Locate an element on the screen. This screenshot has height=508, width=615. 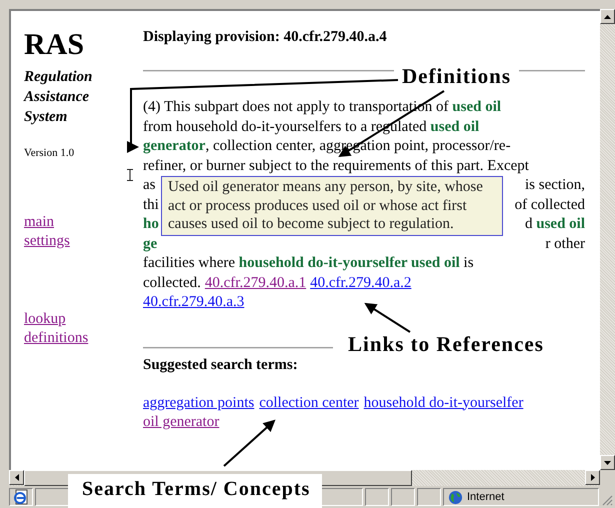
scroll-down-button is located at coordinates (607, 462).